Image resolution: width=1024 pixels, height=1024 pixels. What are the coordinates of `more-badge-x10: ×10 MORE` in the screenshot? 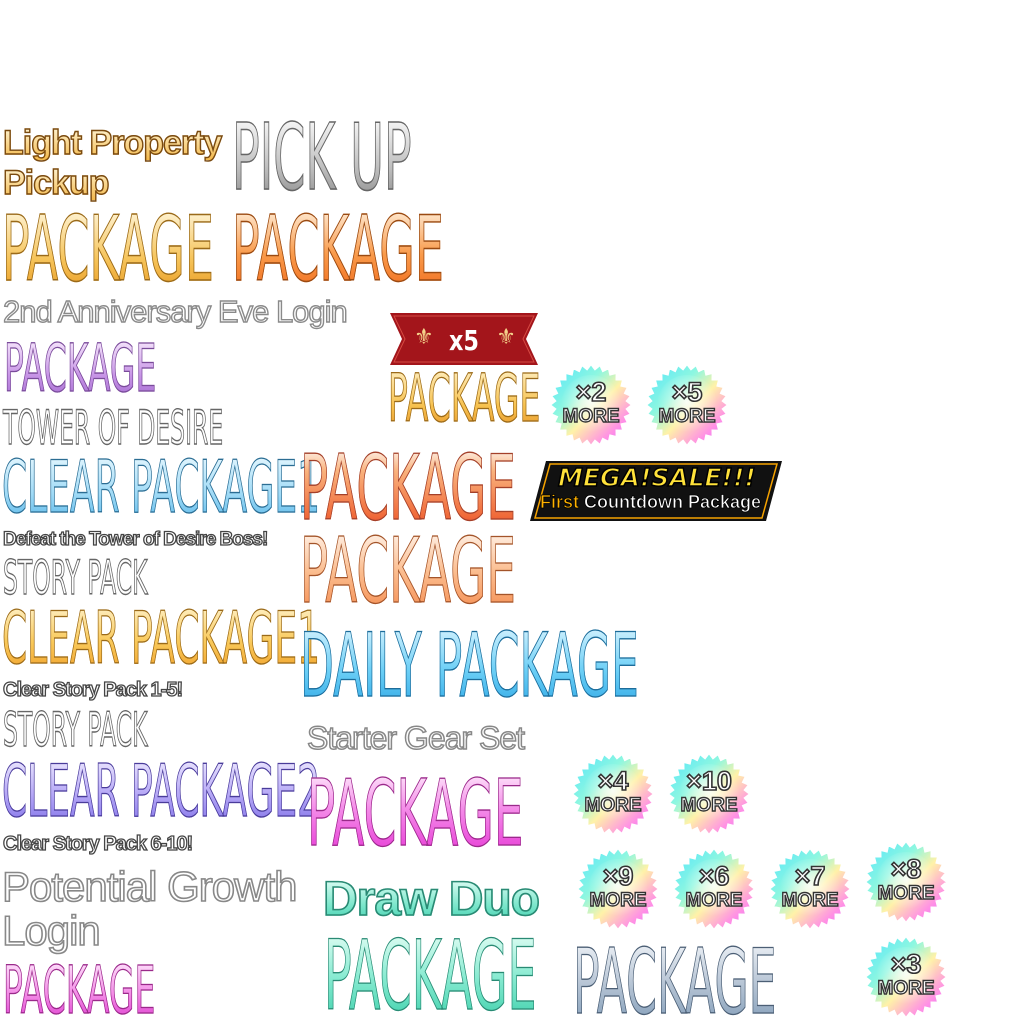 It's located at (709, 794).